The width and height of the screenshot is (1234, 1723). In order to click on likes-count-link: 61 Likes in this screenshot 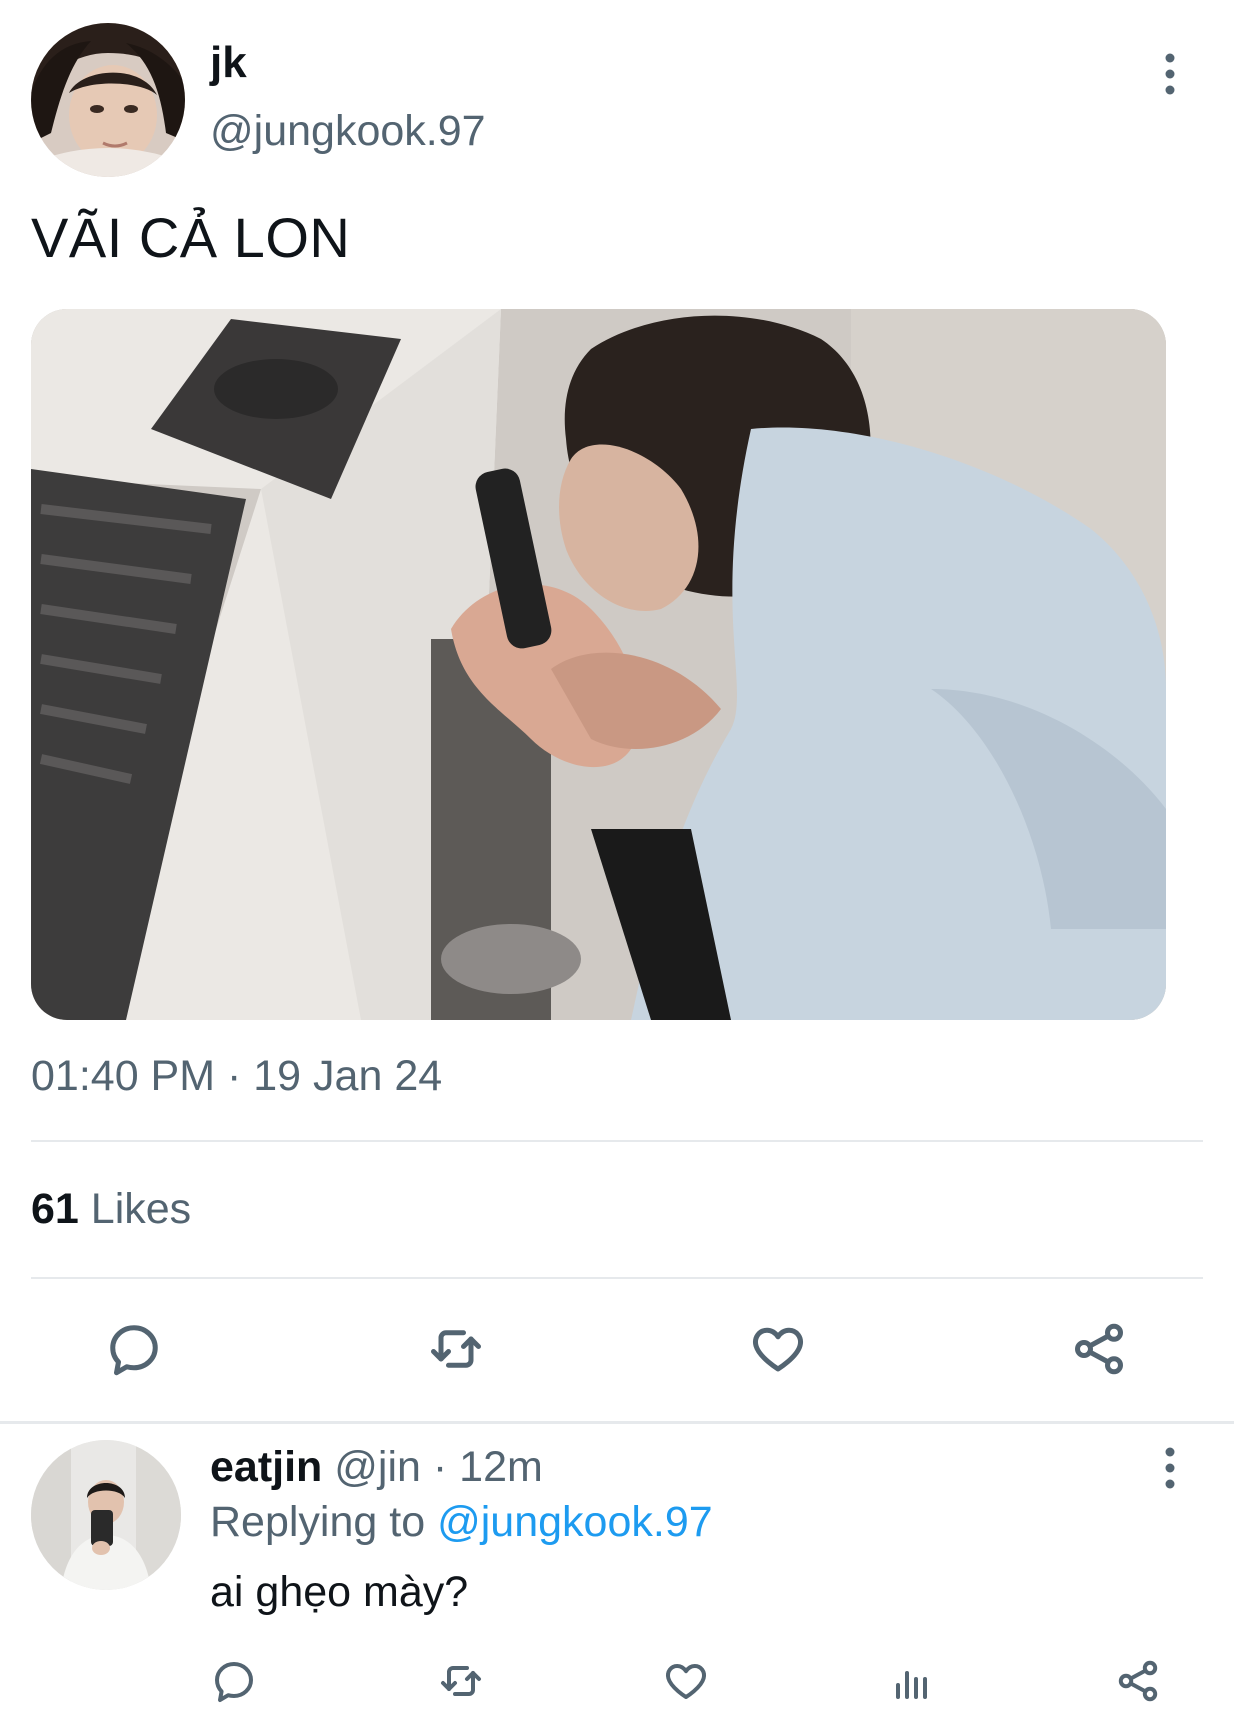, I will do `click(111, 1209)`.